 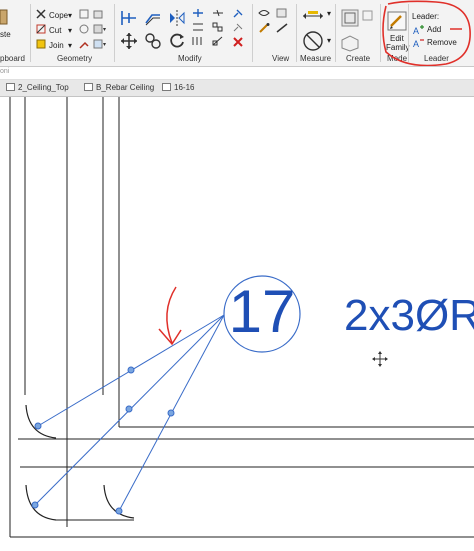 I want to click on measure-dropdown-icon: ▾, so click(x=329, y=13).